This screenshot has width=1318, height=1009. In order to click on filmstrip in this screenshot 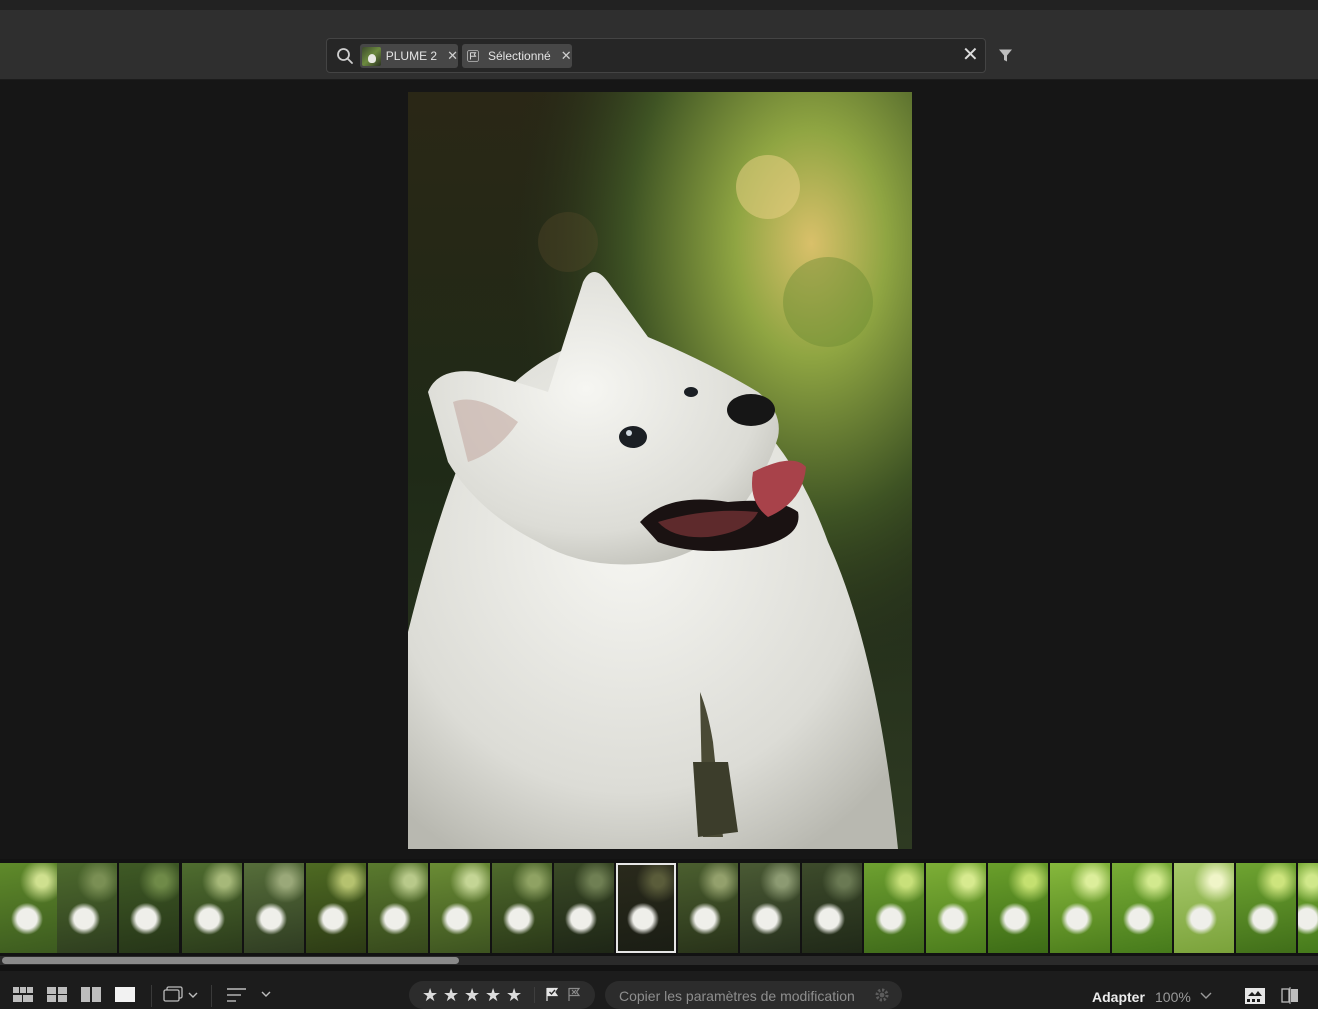, I will do `click(659, 915)`.